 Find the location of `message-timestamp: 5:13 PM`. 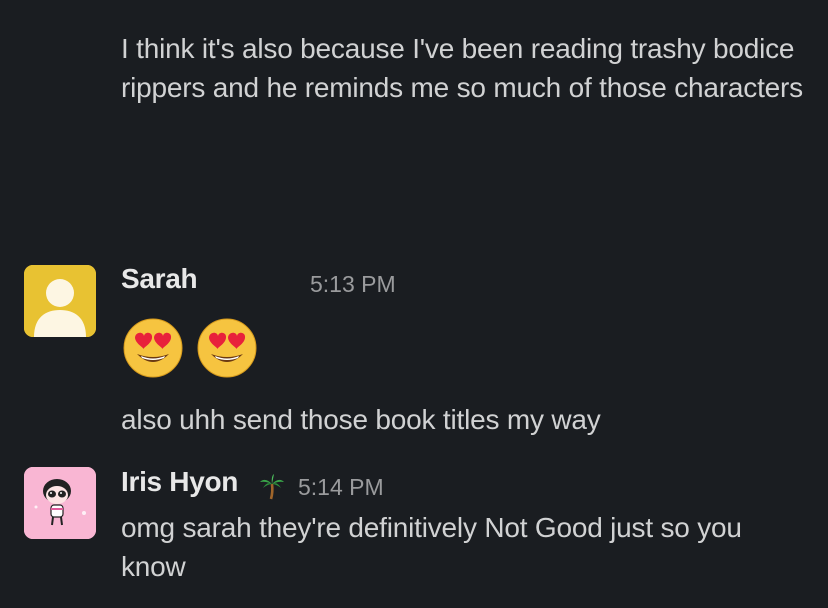

message-timestamp: 5:13 PM is located at coordinates (353, 284).